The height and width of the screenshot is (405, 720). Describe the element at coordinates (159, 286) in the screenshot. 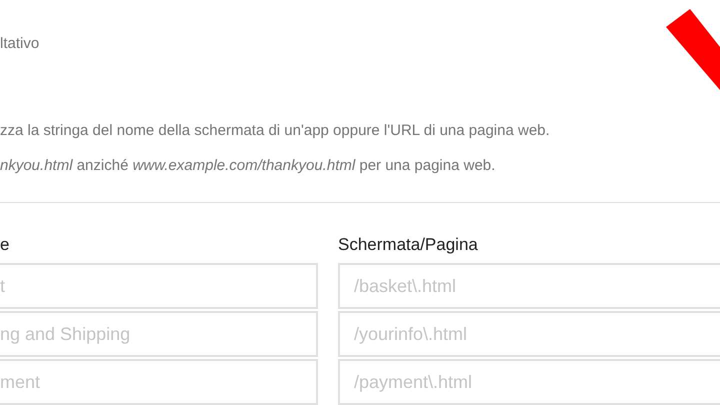

I see `input-field: t` at that location.